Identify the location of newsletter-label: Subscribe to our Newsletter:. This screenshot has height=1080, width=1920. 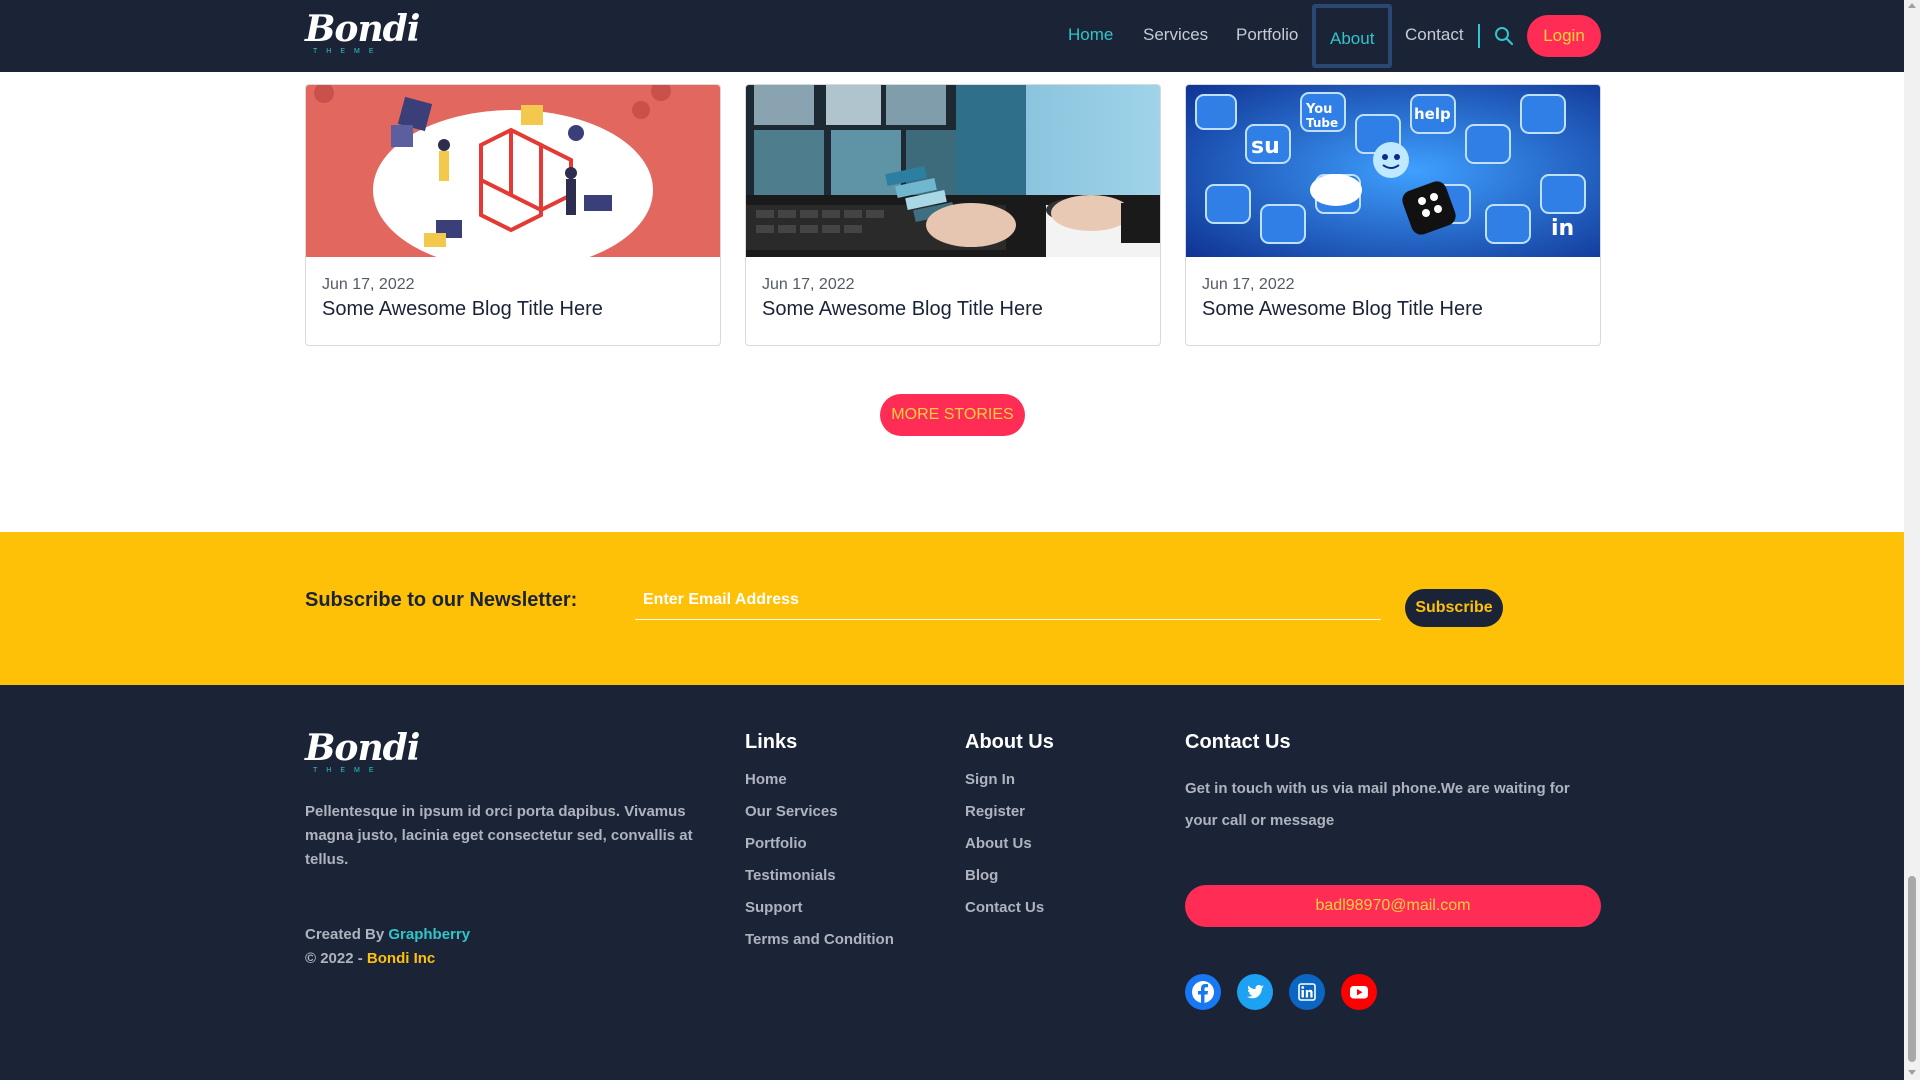
(441, 600).